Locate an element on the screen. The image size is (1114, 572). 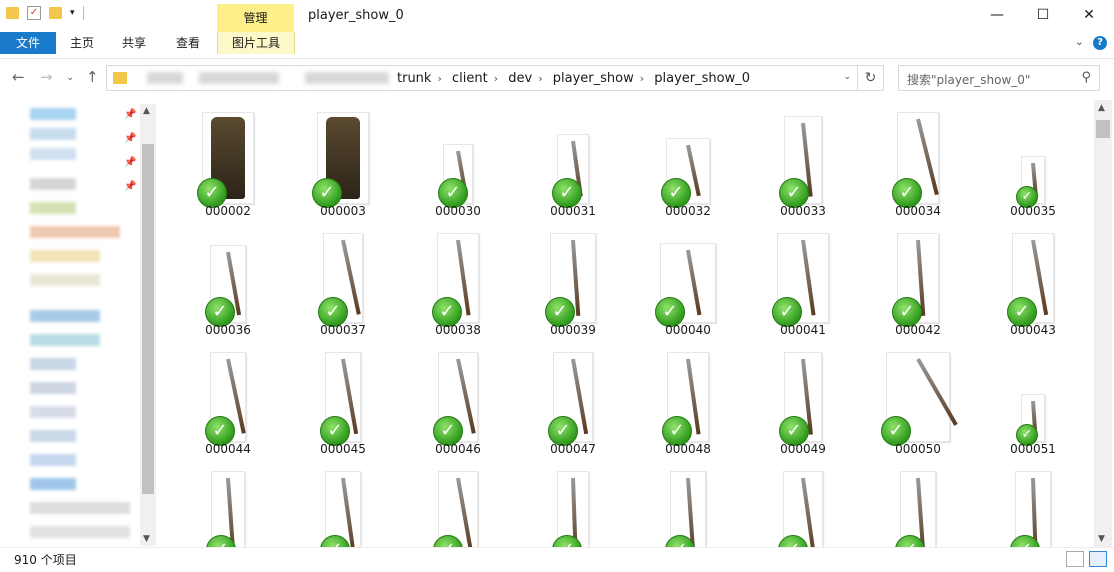
file-item: ✓ 000033 is located at coordinates (803, 167).